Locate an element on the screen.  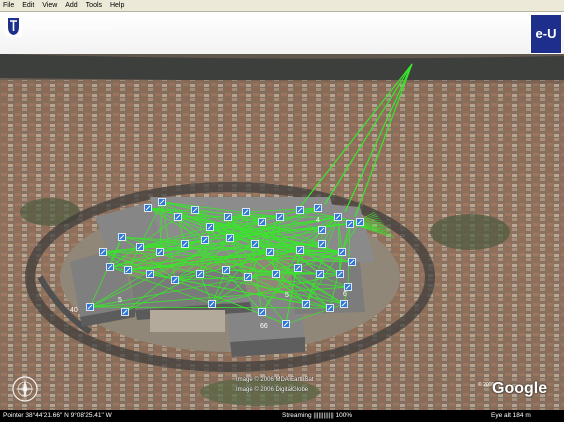
compass-icon is located at coordinates (25, 389).